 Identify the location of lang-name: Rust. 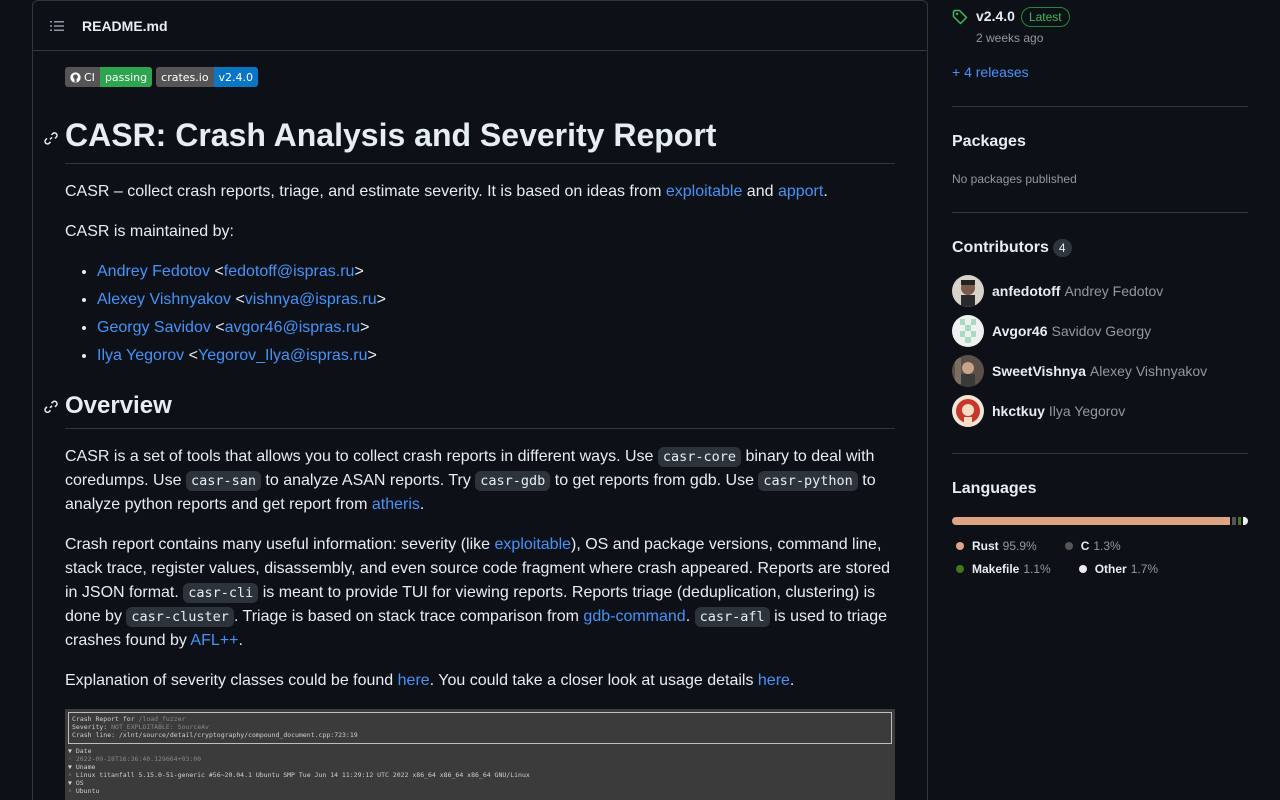
(985, 545).